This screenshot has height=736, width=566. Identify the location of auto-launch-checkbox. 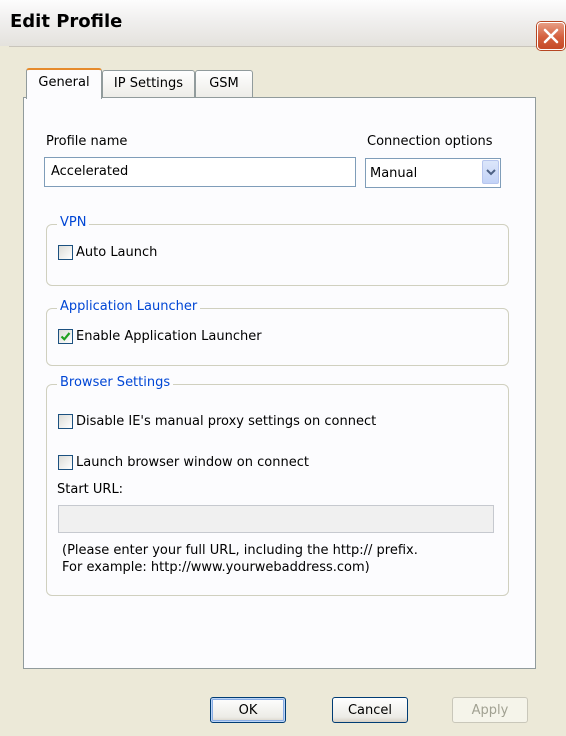
(65, 252).